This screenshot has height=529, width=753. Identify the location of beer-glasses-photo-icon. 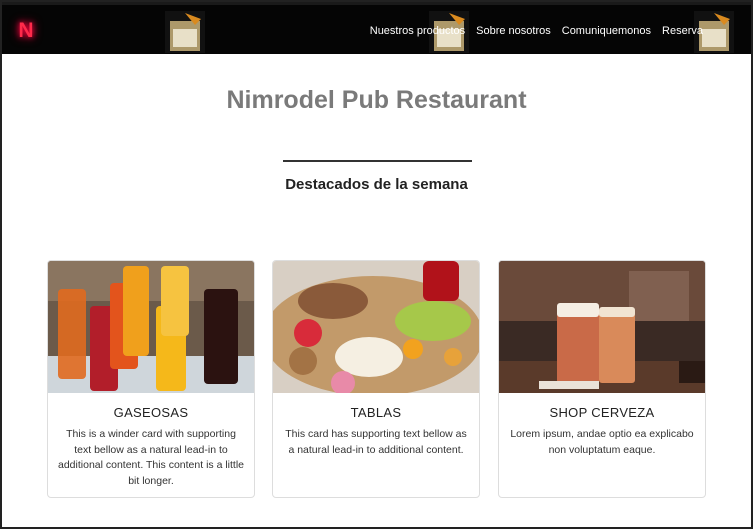
(602, 327).